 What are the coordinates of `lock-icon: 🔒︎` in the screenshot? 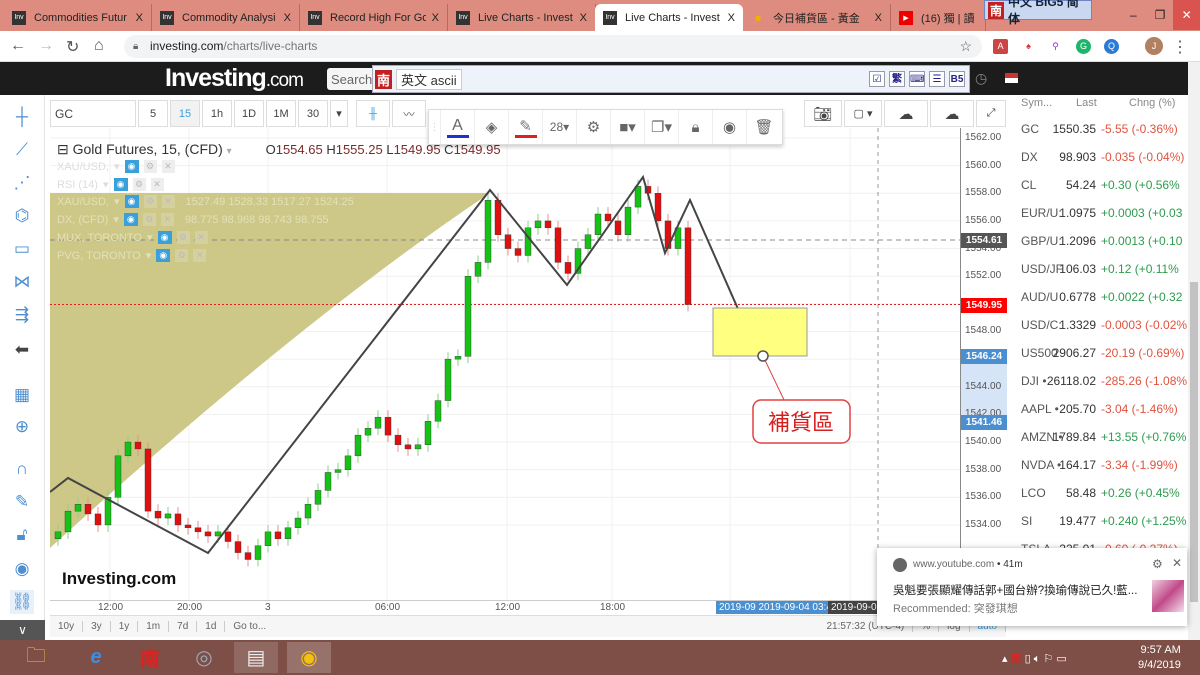 It's located at (696, 127).